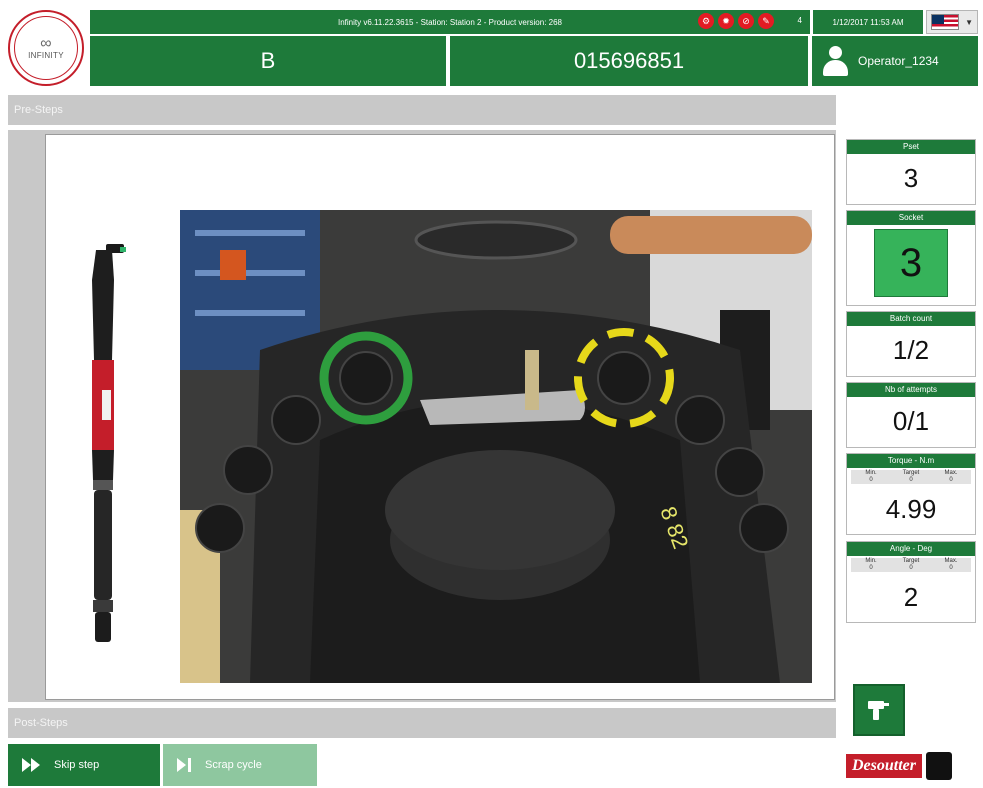  I want to click on product-field-a-value: B, so click(268, 60).